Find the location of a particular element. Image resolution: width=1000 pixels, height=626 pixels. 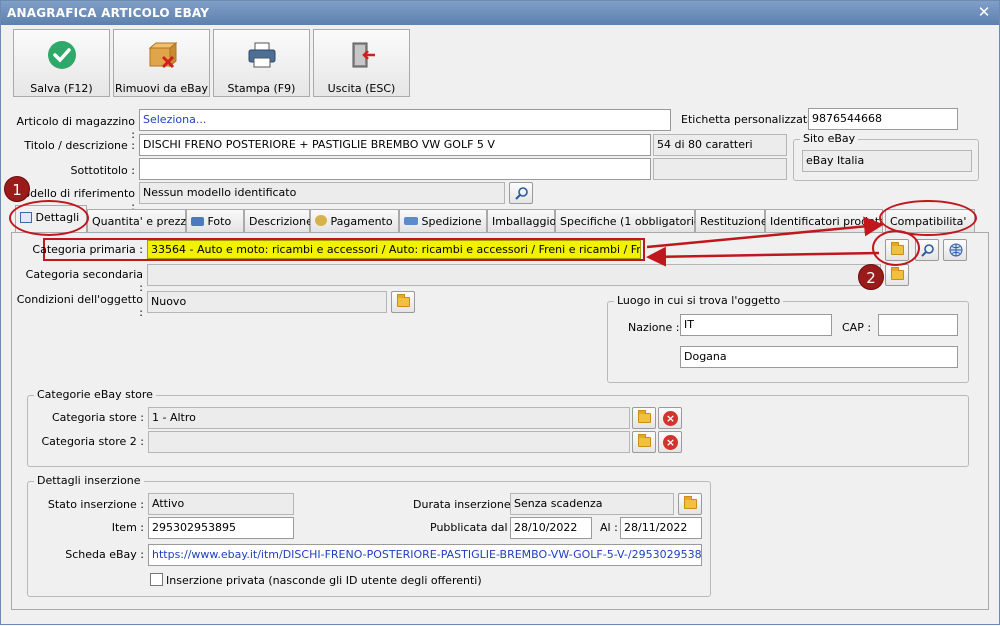

annotation-arrows is located at coordinates (765, 241).